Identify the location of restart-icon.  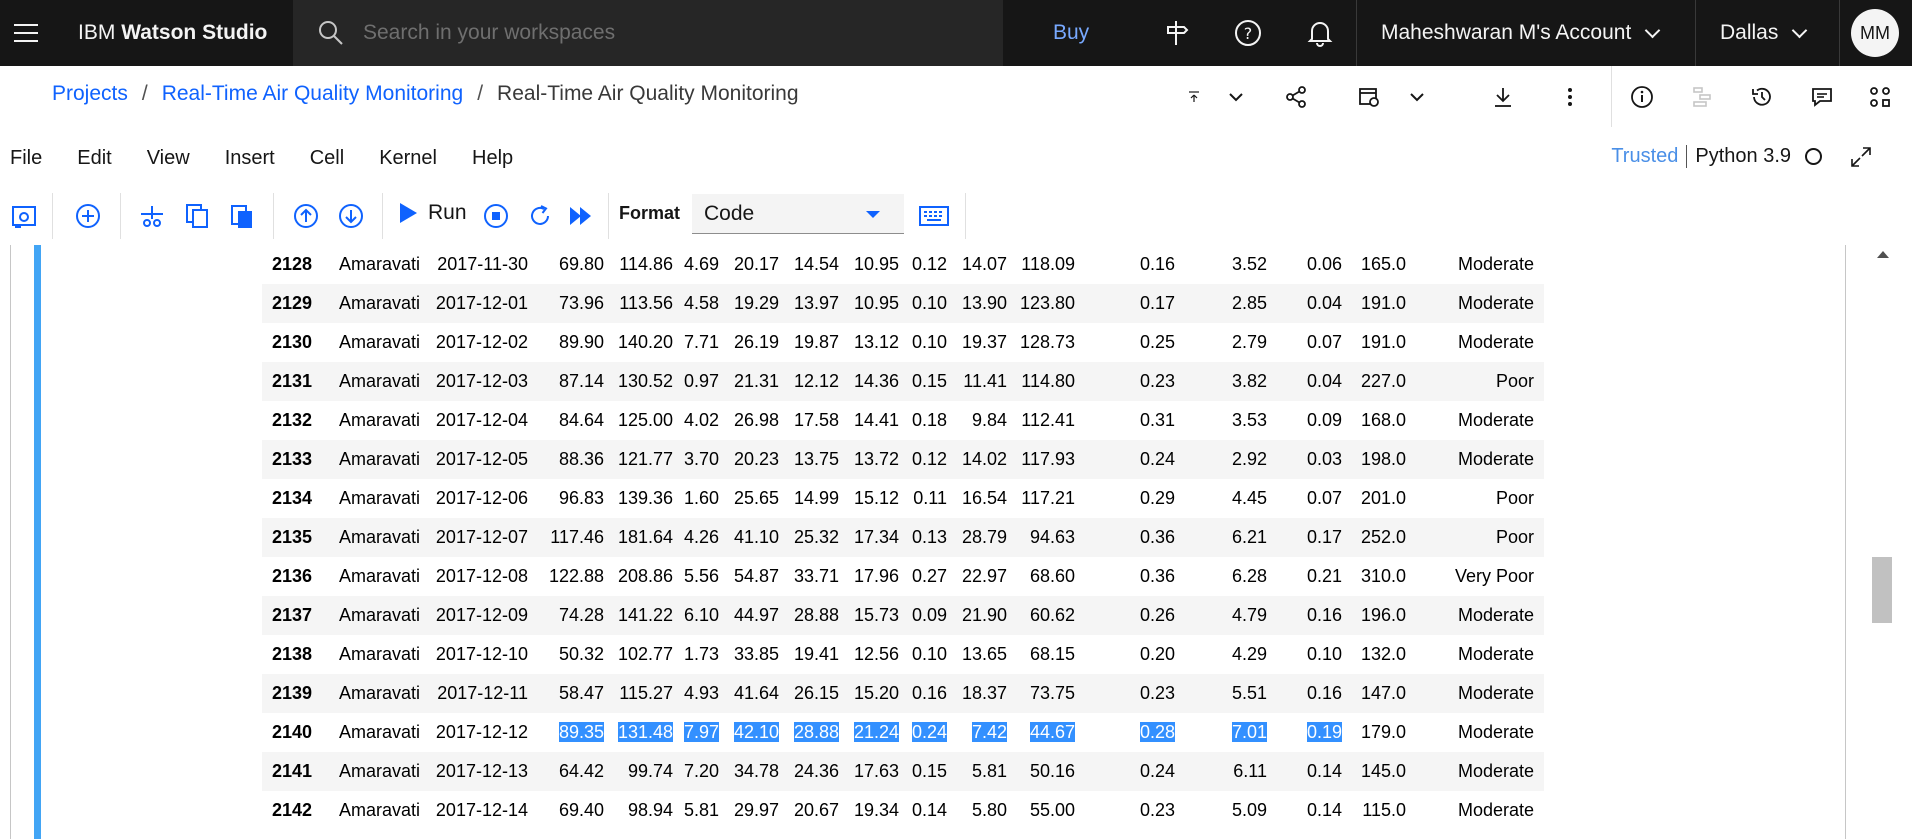
(540, 216).